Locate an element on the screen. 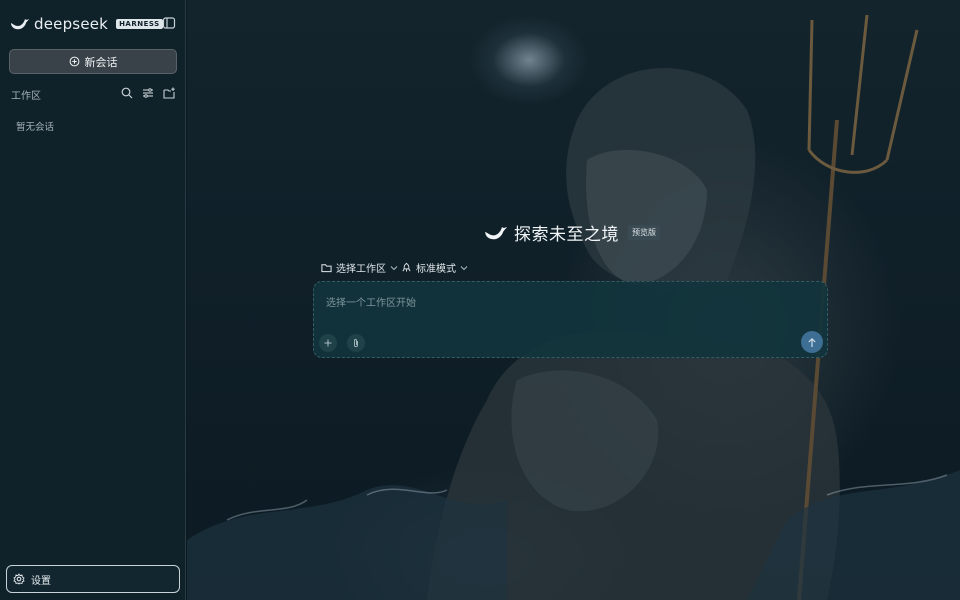  workspace-select: 选择工作区 is located at coordinates (359, 267).